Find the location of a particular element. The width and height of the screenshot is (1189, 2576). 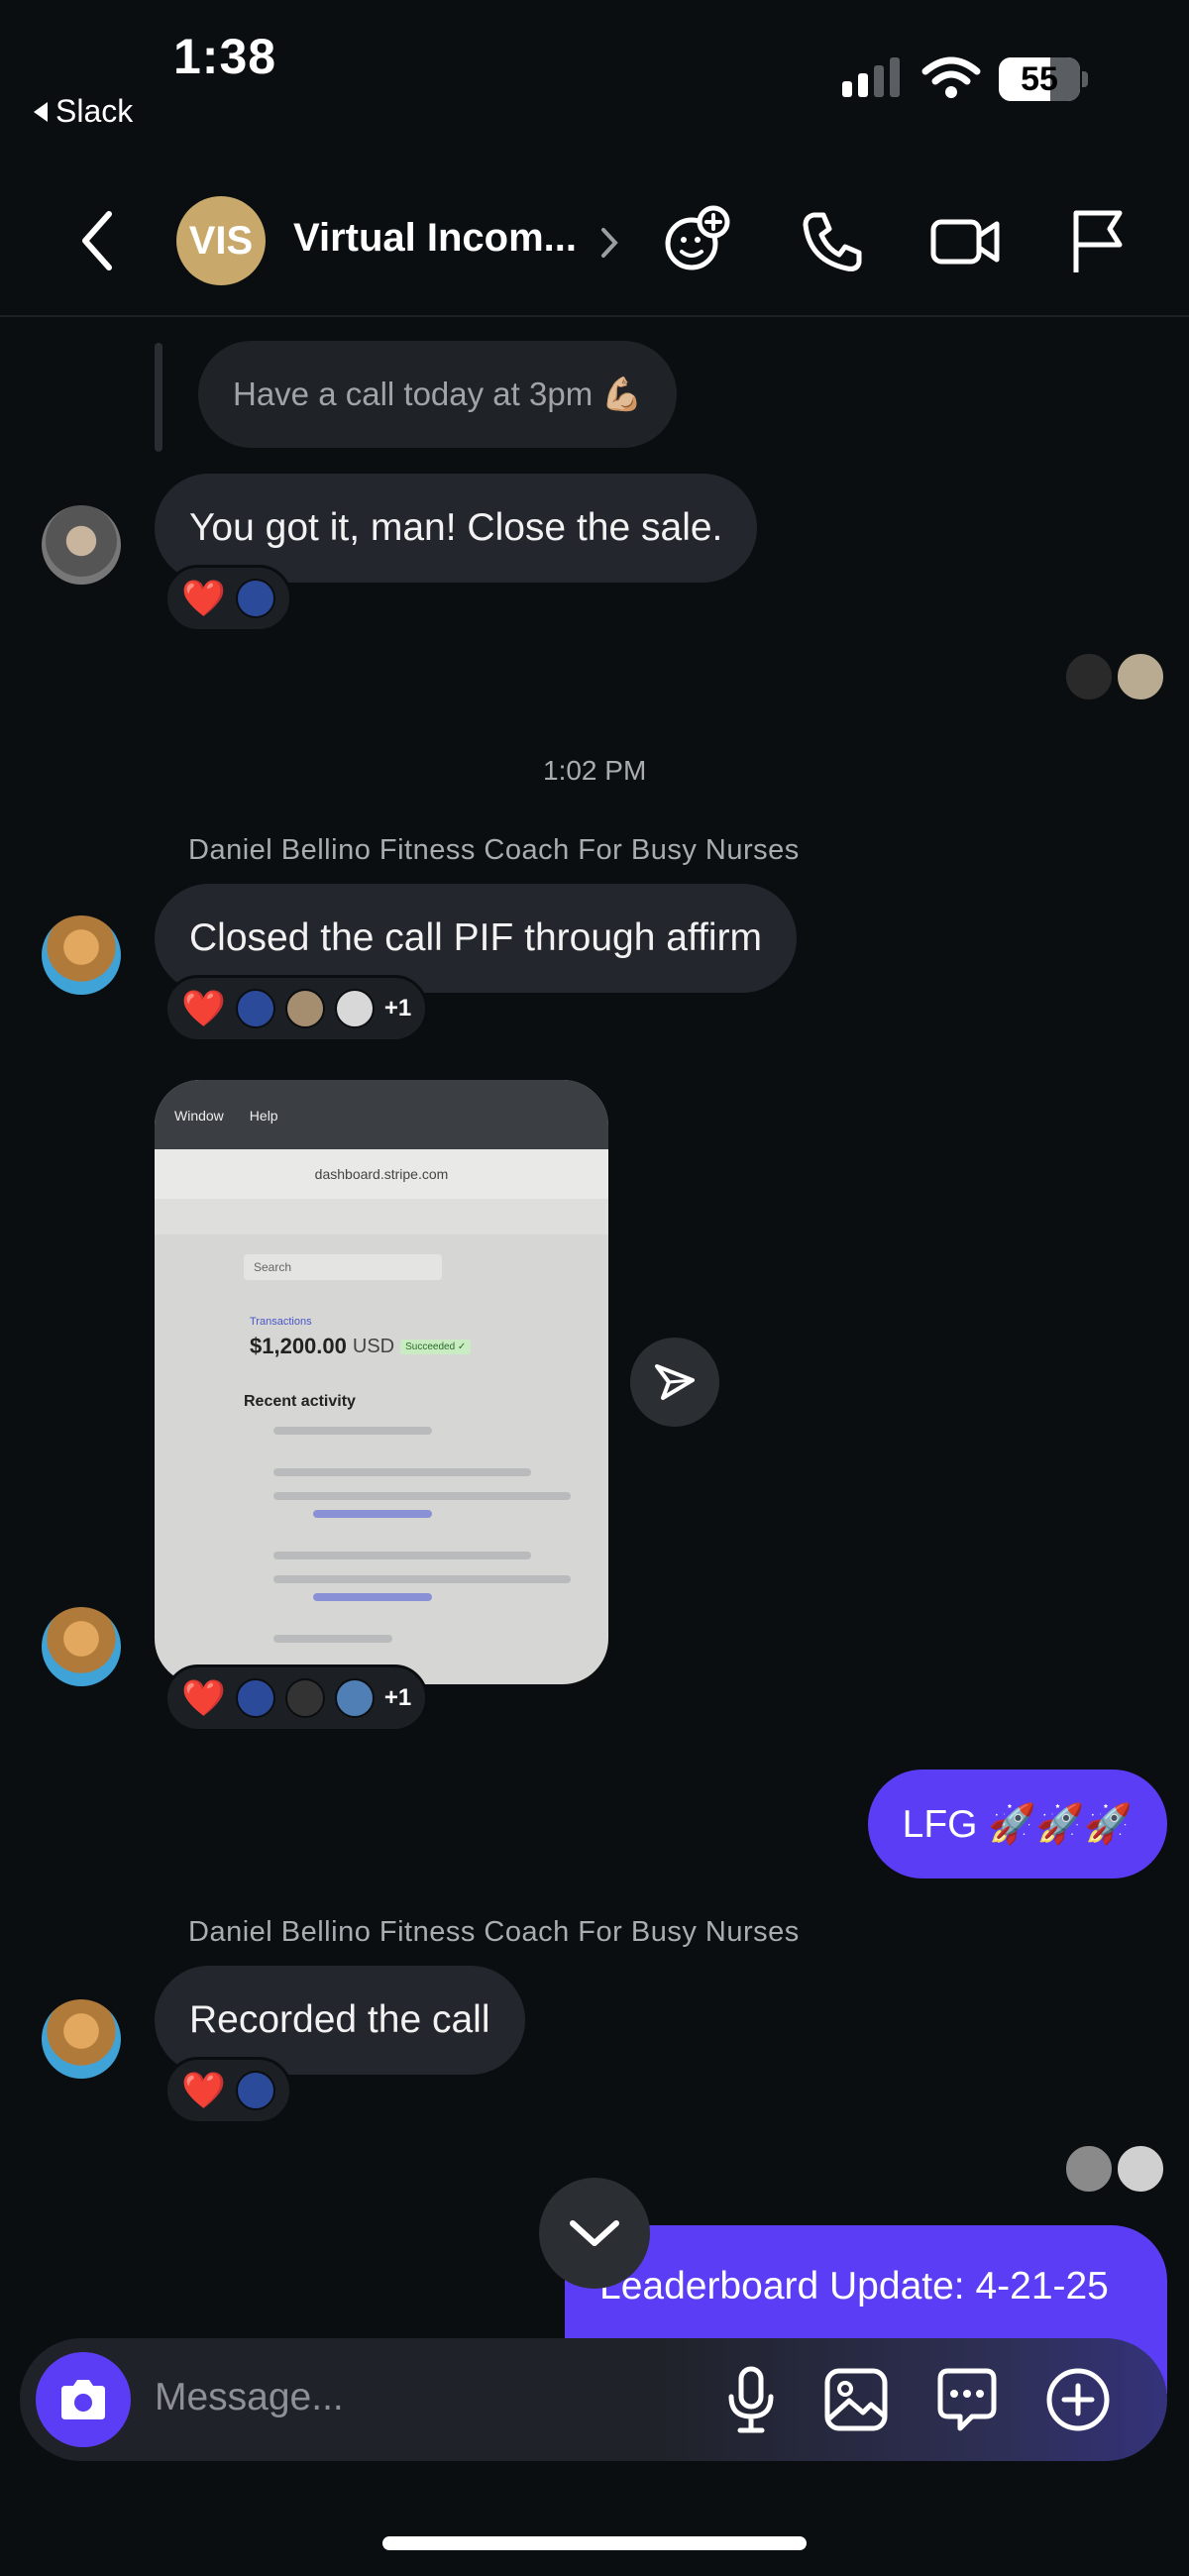

battery-nub is located at coordinates (1085, 79).